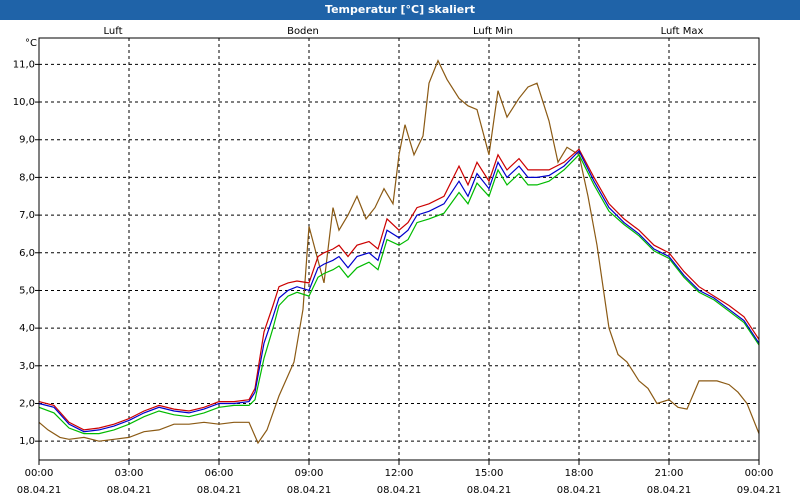 The height and width of the screenshot is (500, 800). What do you see at coordinates (27, 177) in the screenshot?
I see `y-tick-label: 8,0` at bounding box center [27, 177].